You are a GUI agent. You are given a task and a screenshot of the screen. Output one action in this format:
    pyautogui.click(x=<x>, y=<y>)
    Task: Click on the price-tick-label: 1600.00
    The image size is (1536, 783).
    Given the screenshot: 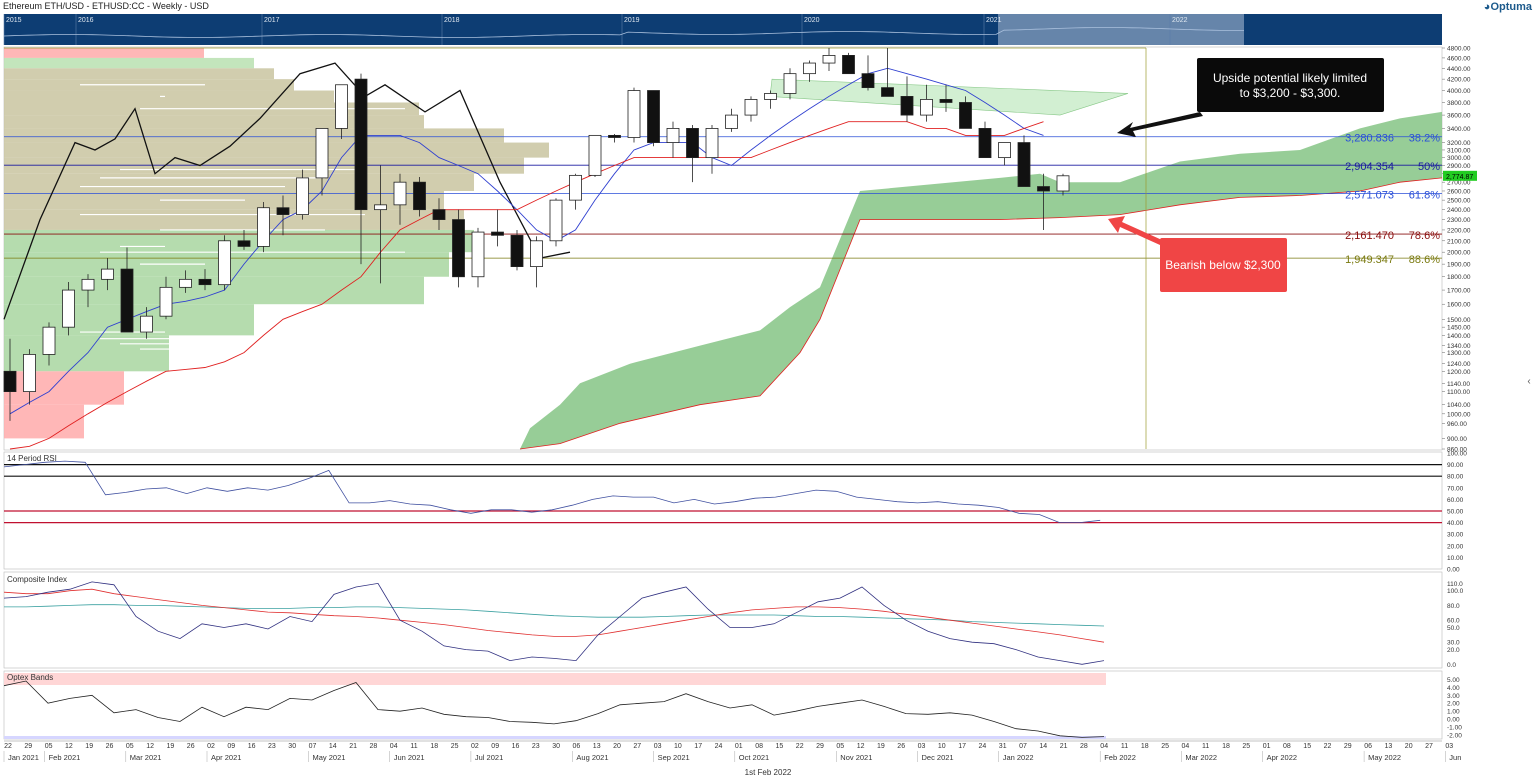 What is the action you would take?
    pyautogui.click(x=1459, y=305)
    